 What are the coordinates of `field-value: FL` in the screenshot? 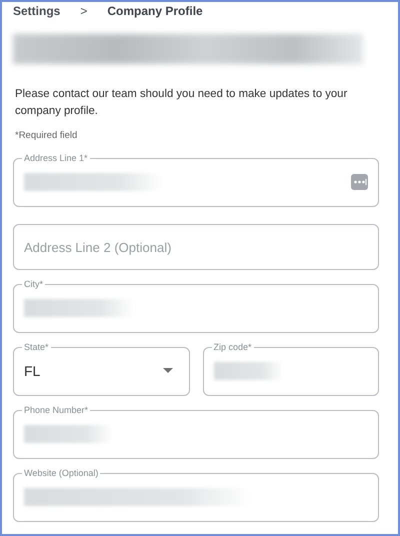 It's located at (32, 371).